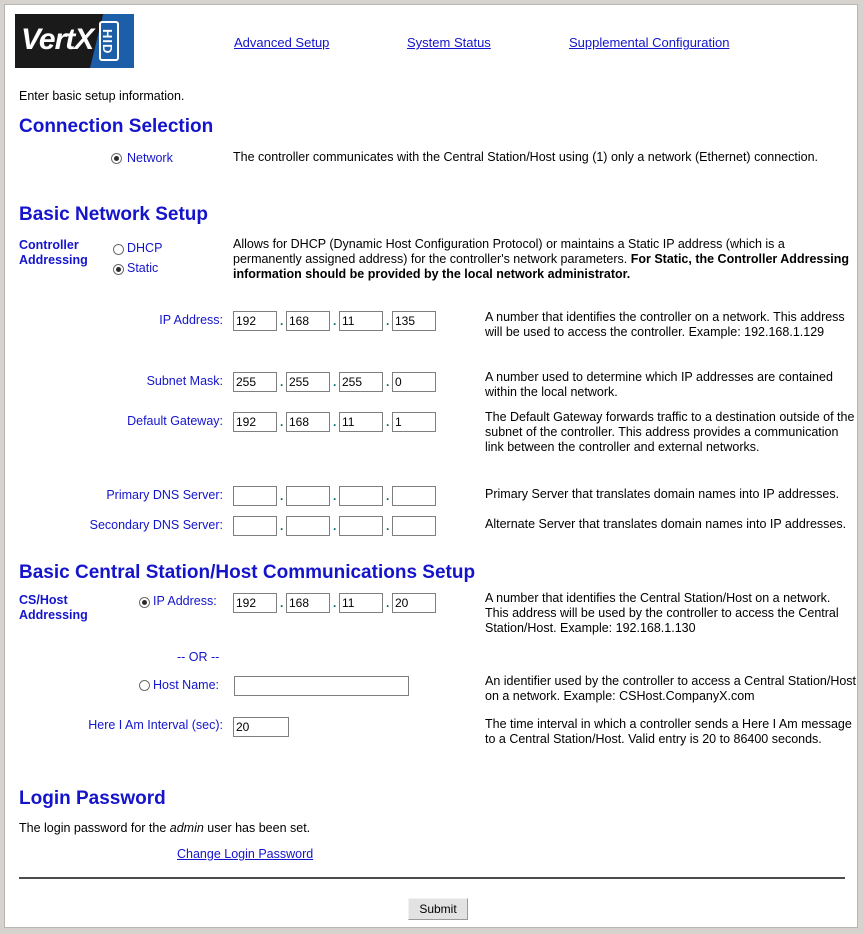  I want to click on label-cs-host-addressing: CS/Host Addressing, so click(53, 608).